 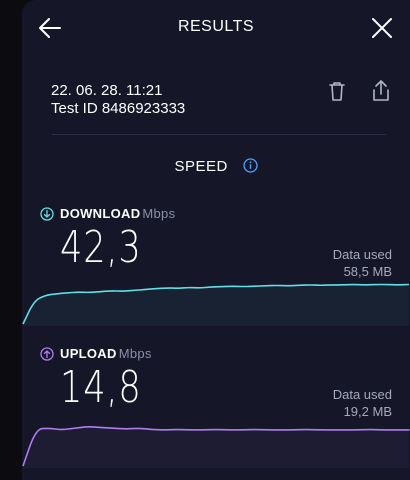 I want to click on result-date: 22. 06. 28. 11:21, so click(x=107, y=90).